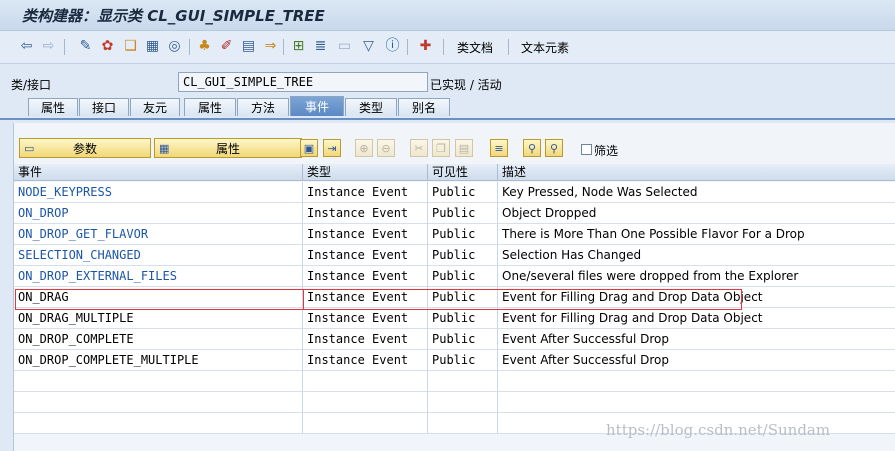  I want to click on enhance-icon: ✚, so click(425, 46).